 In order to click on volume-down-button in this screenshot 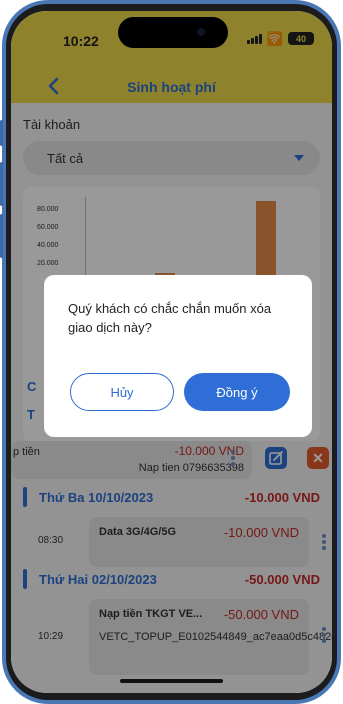, I will do `click(1, 236)`.